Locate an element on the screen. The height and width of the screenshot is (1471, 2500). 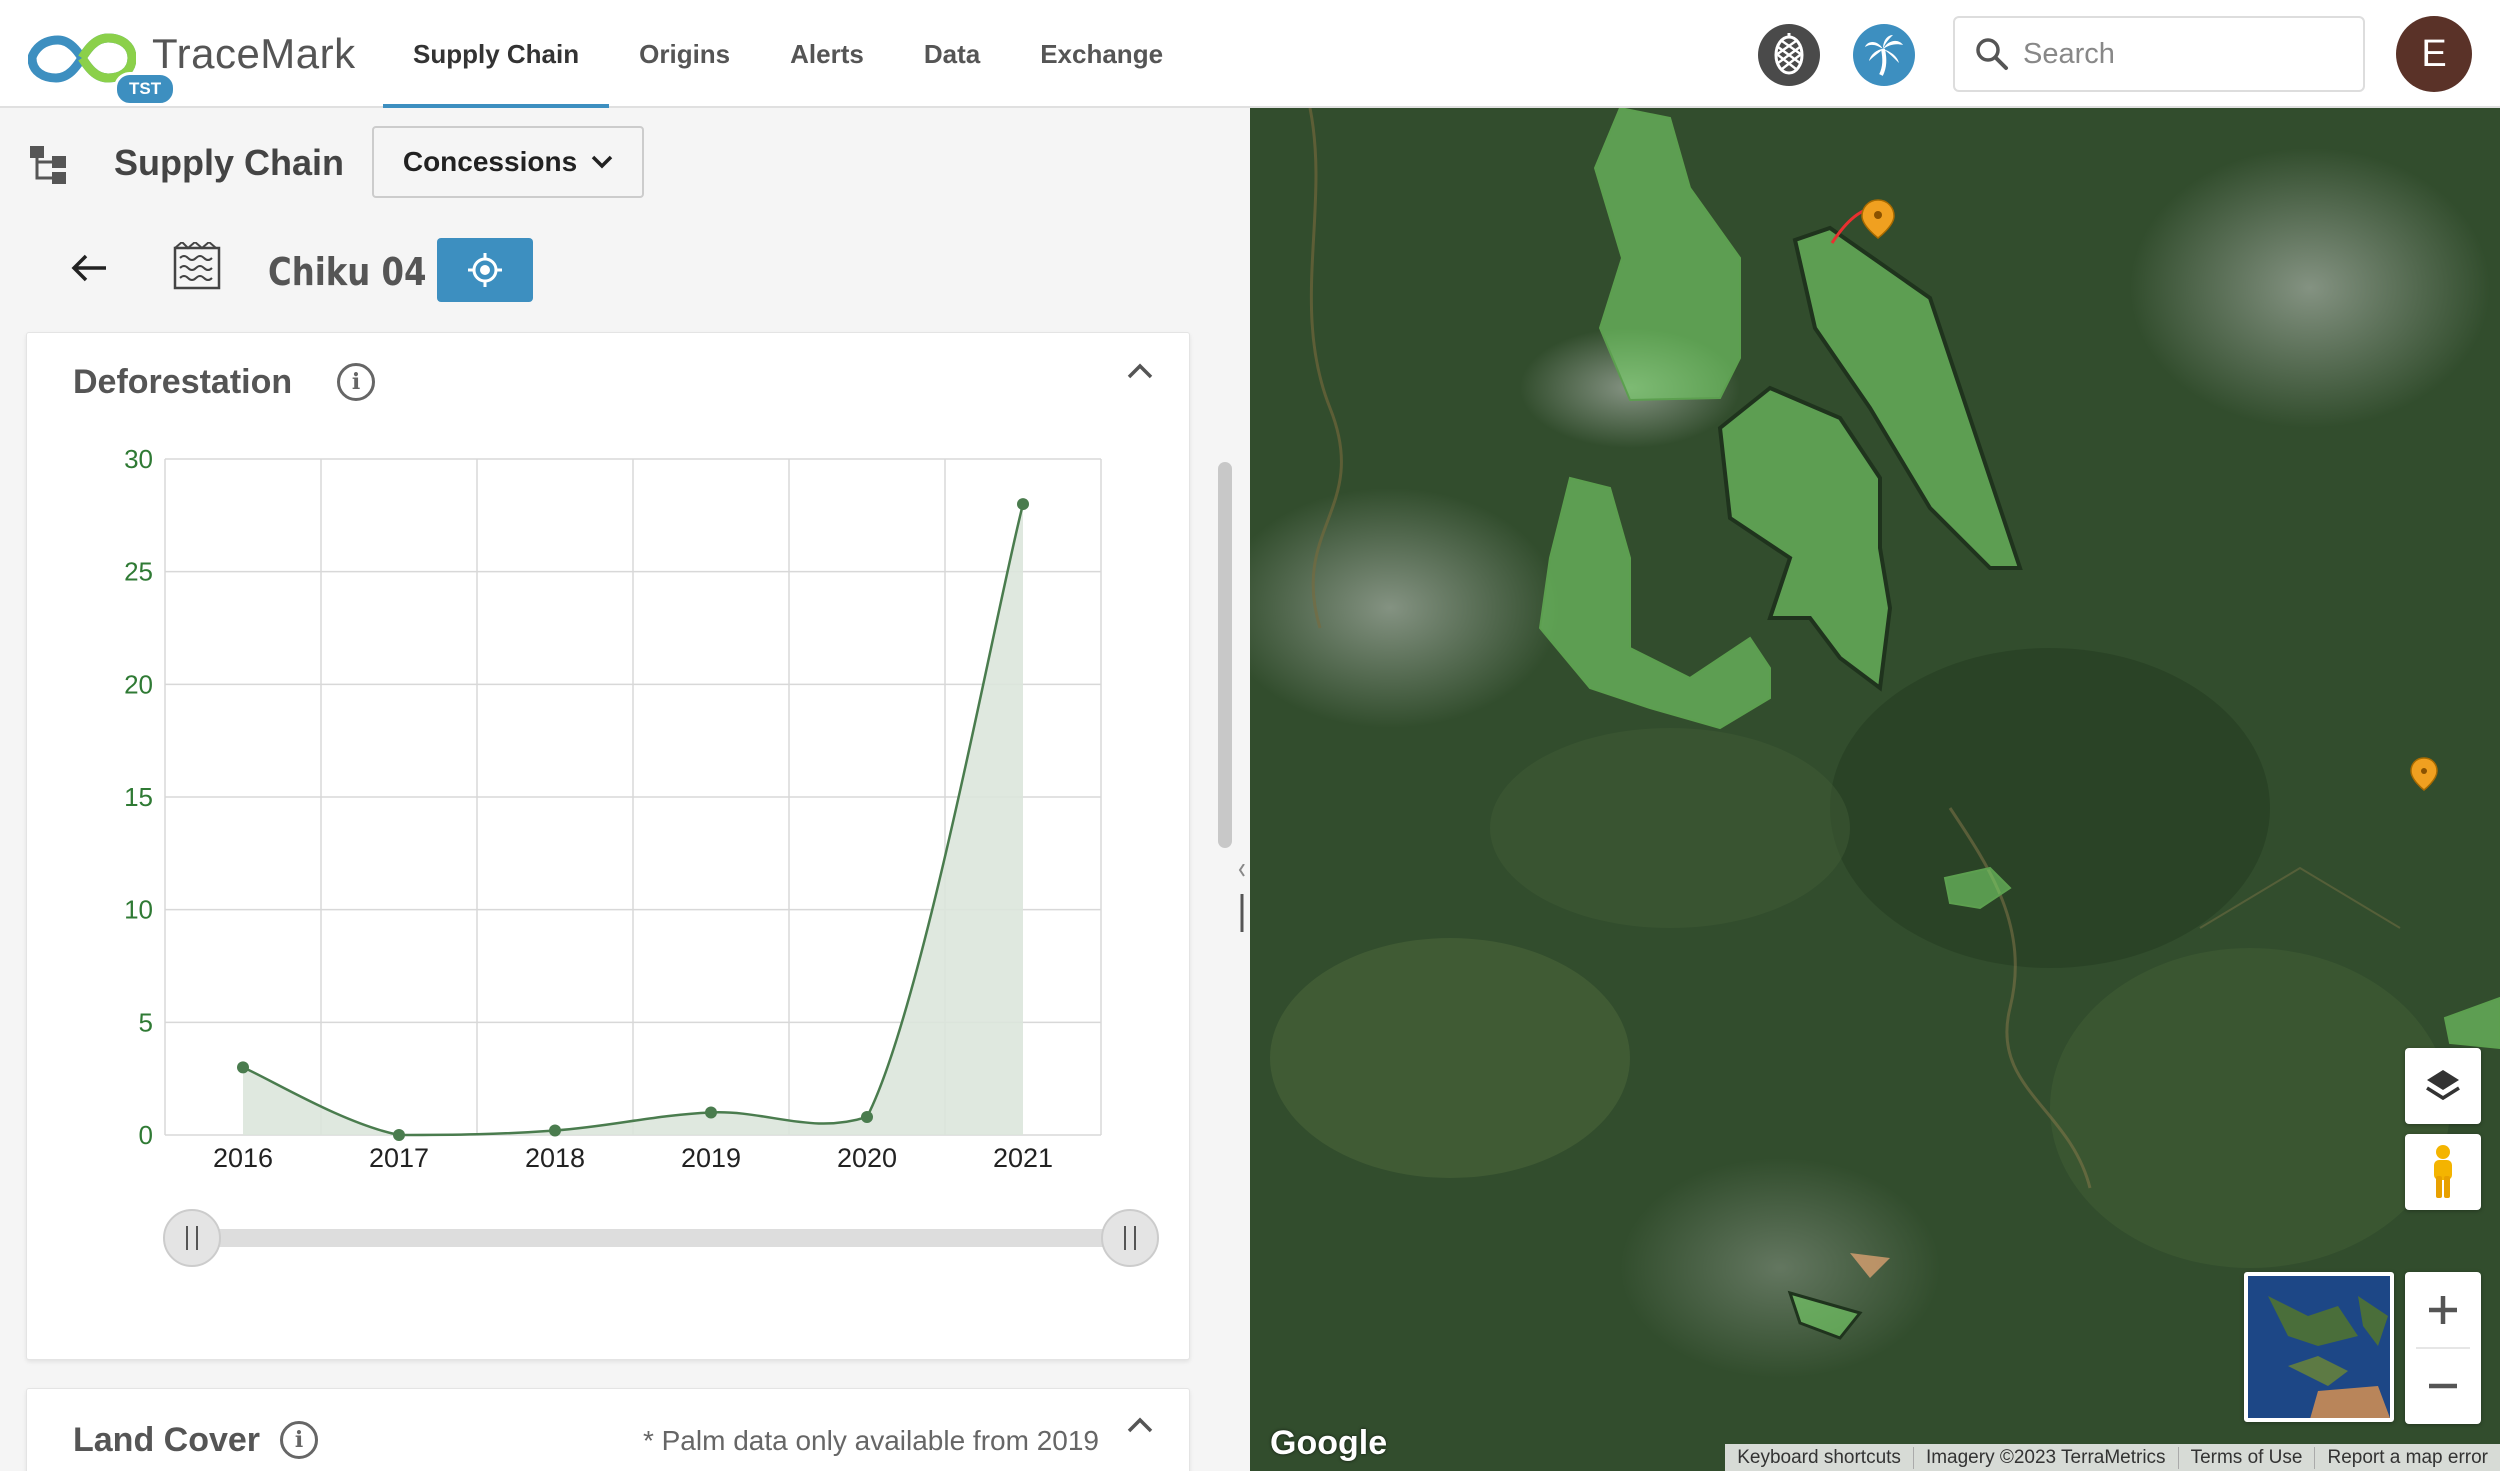
commodity-palm-button is located at coordinates (1884, 55).